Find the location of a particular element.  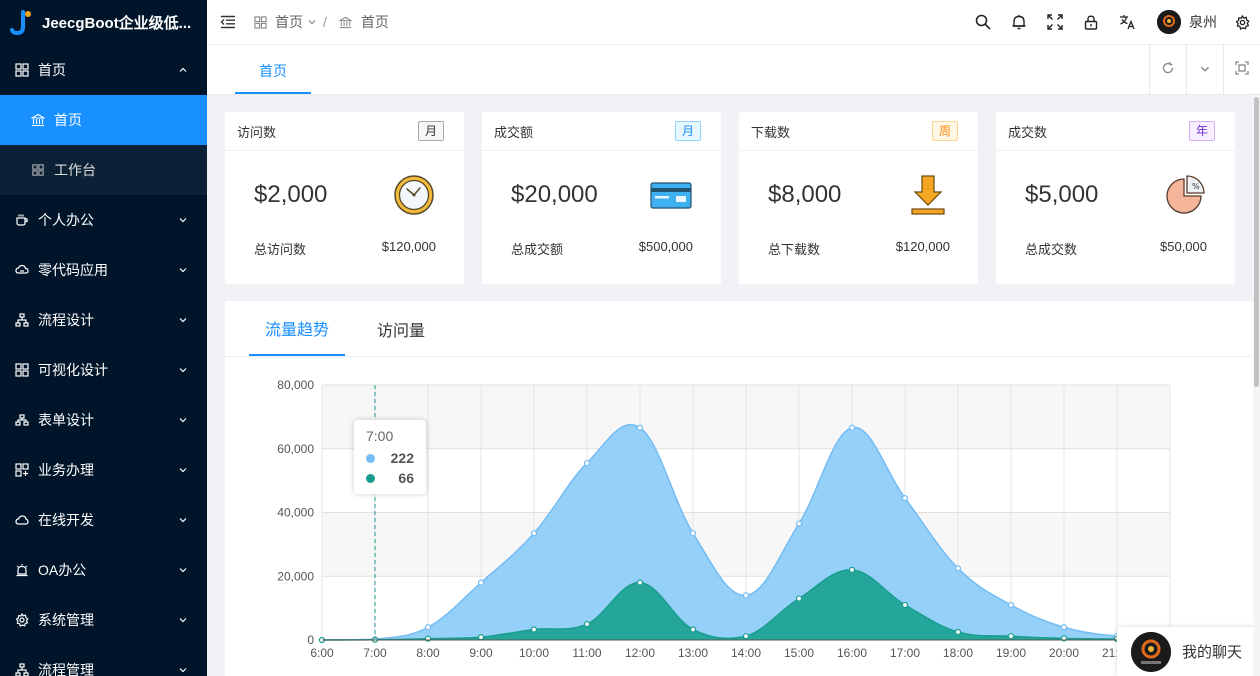

period-tag: 月 is located at coordinates (687, 131).